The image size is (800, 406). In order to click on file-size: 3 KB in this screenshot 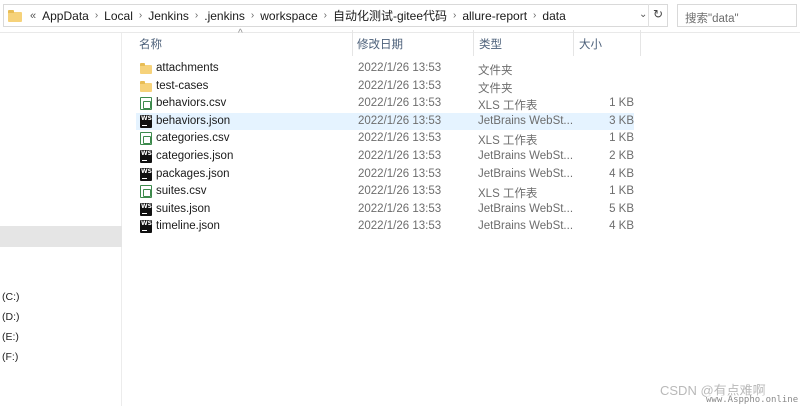, I will do `click(621, 120)`.